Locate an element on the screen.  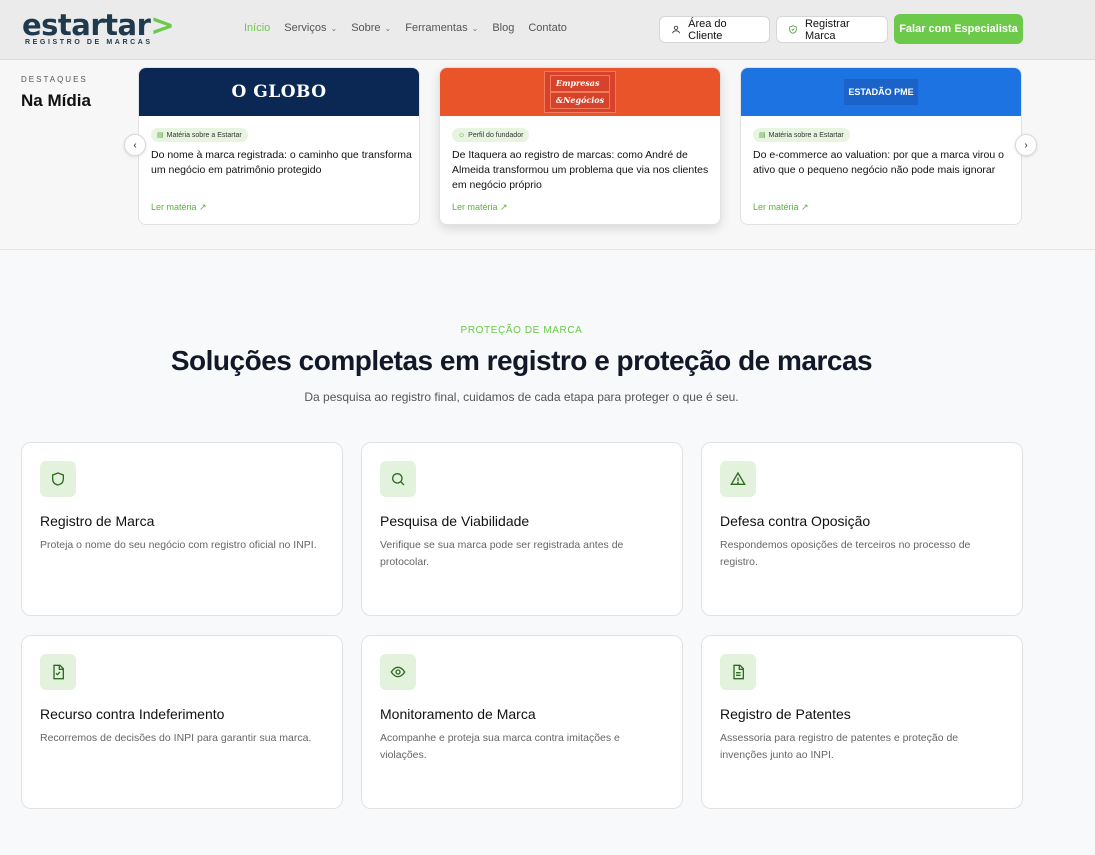
nav-item-contato: Contato is located at coordinates (547, 28).